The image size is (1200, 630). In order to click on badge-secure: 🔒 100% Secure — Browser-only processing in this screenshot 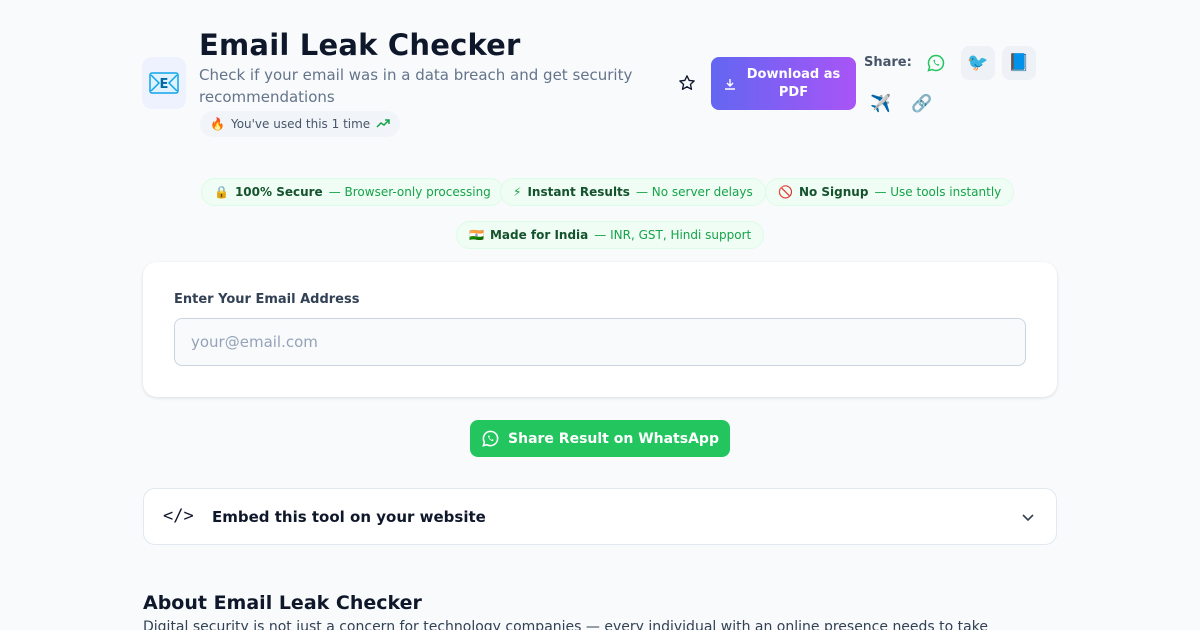, I will do `click(352, 192)`.